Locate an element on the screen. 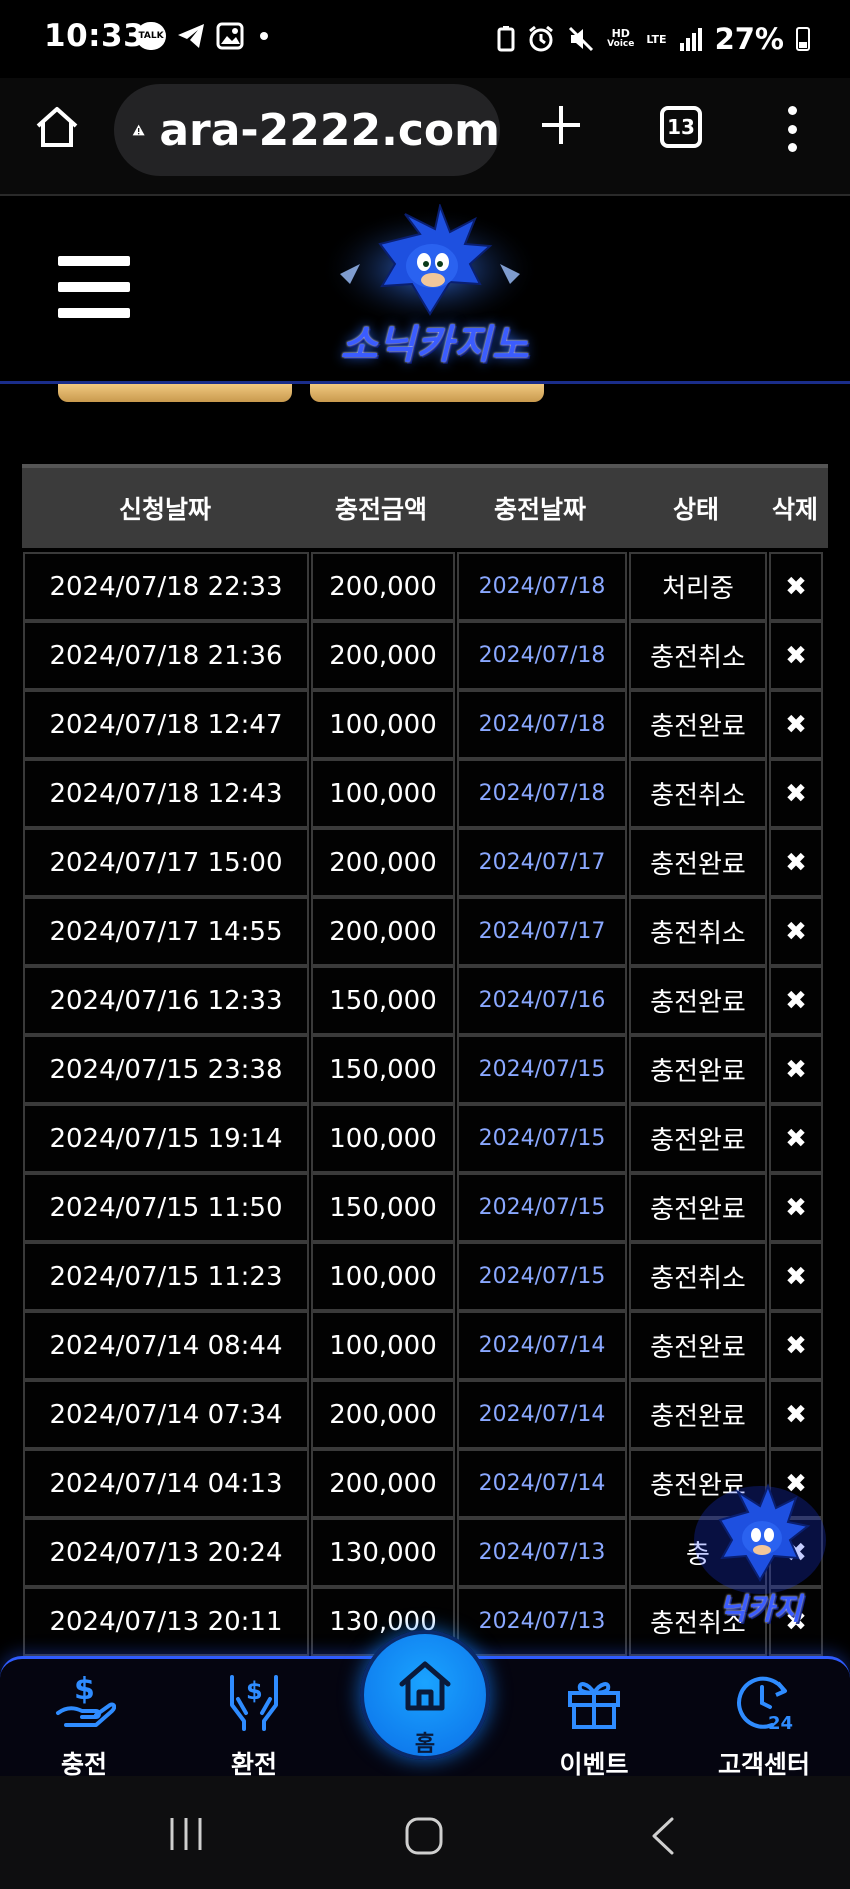 Image resolution: width=850 pixels, height=1889 pixels. table-row: 2024/07/14 08:44 100,000 2024/07/14 충전완료 ✖ is located at coordinates (425, 1345).